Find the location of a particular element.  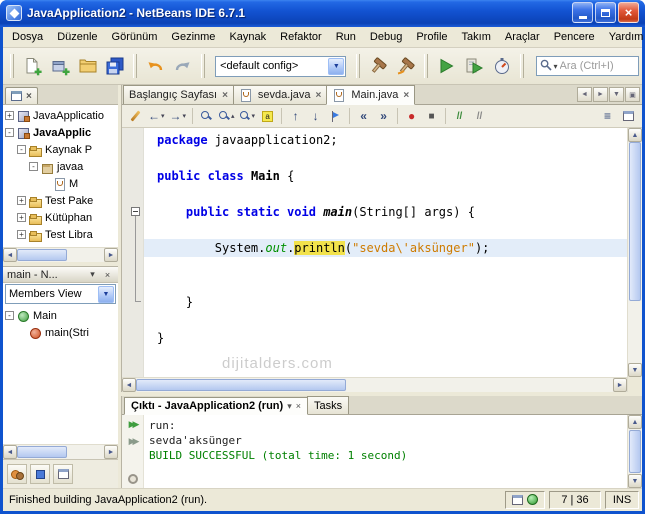

minimize-panel-icon: ▾ is located at coordinates (92, 274).